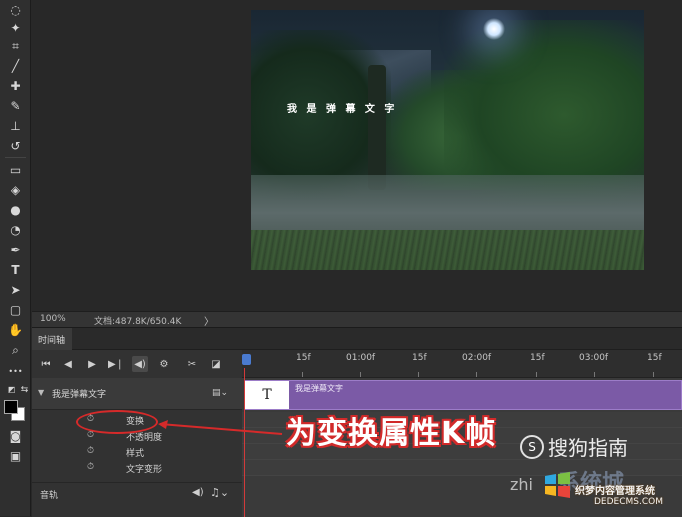 This screenshot has width=682, height=517. I want to click on first-frame-icon: ⏮, so click(46, 364).